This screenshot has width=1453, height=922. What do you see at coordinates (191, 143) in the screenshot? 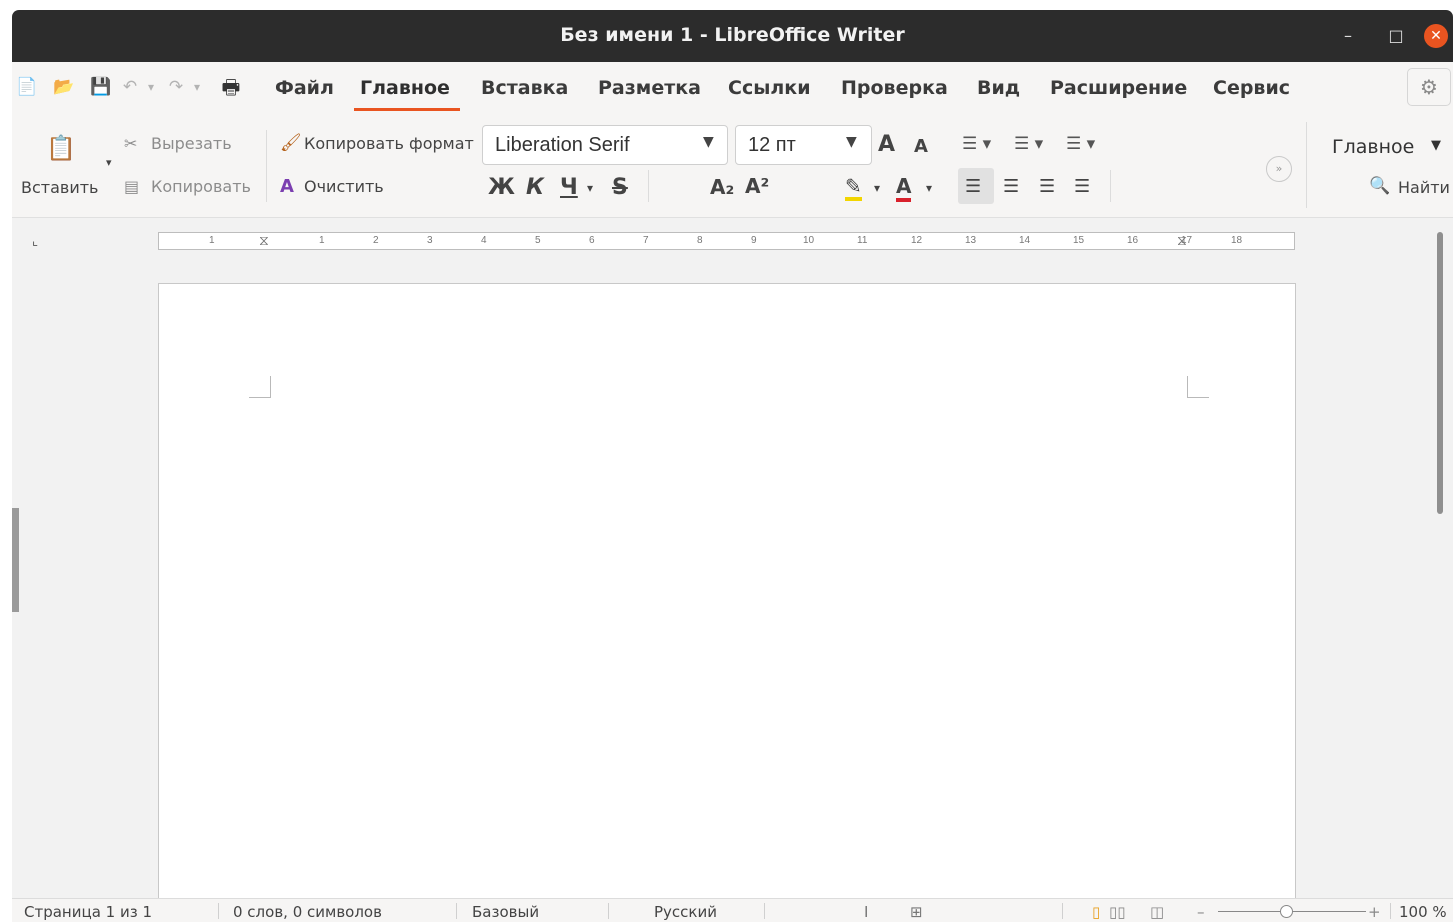
I see `cut-label: Вырезать` at bounding box center [191, 143].